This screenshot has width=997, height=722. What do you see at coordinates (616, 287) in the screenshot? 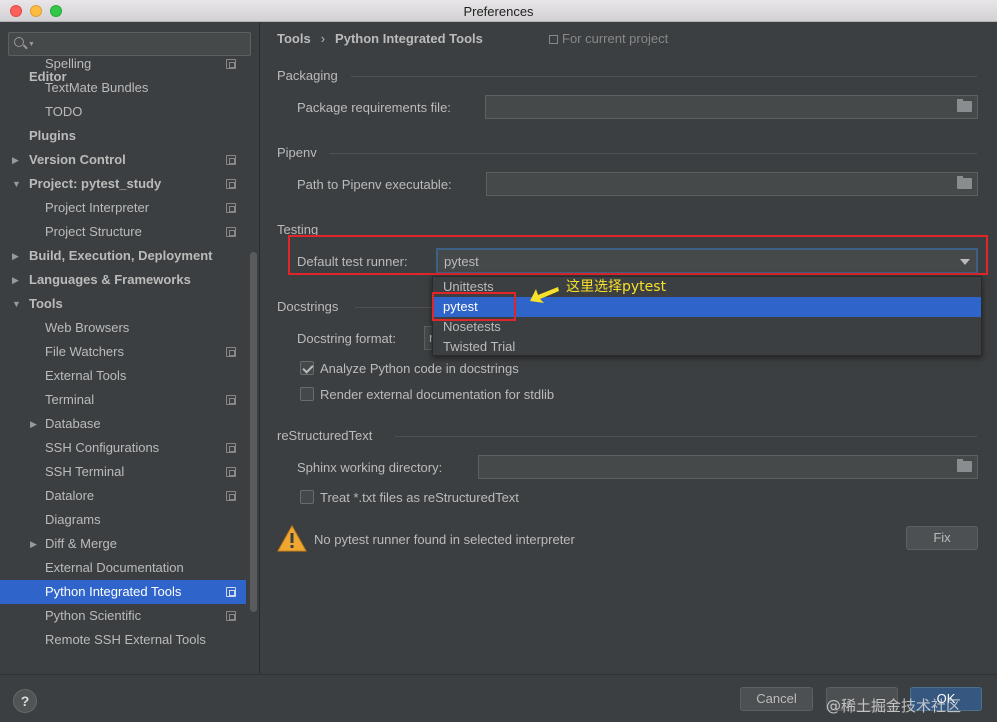
I see `annotation-text: 这里选择pytest` at bounding box center [616, 287].